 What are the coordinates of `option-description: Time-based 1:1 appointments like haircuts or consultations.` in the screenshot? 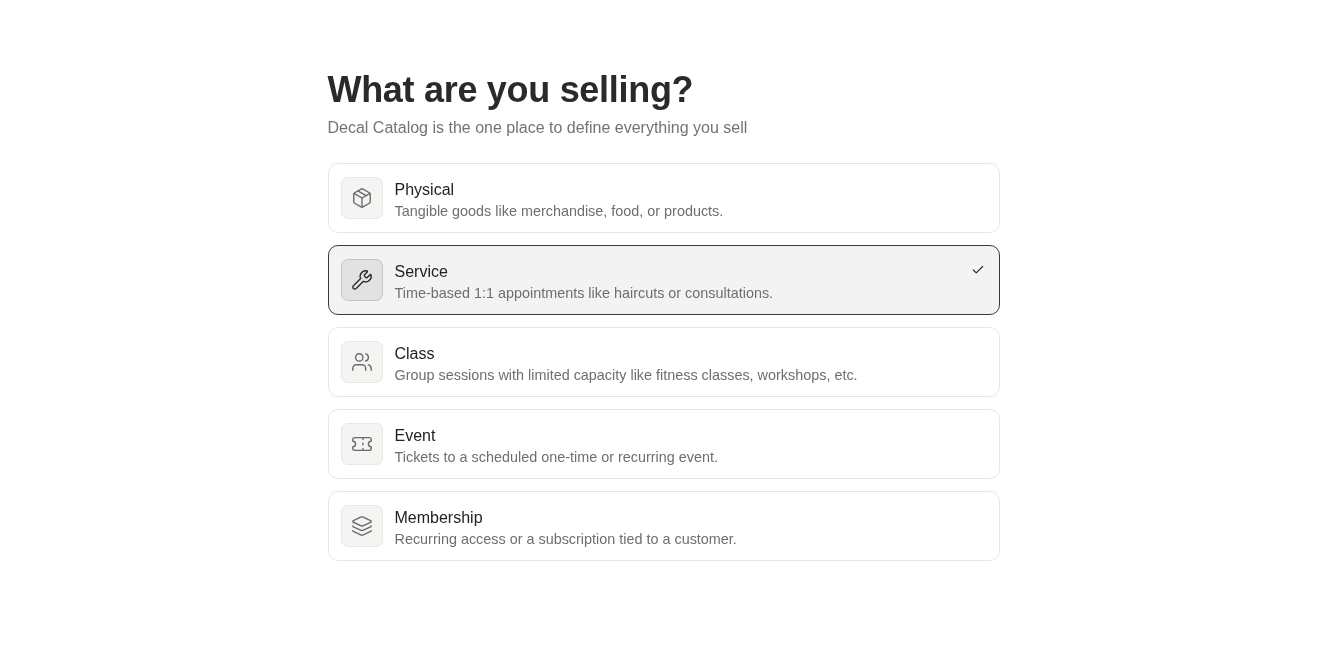 It's located at (584, 293).